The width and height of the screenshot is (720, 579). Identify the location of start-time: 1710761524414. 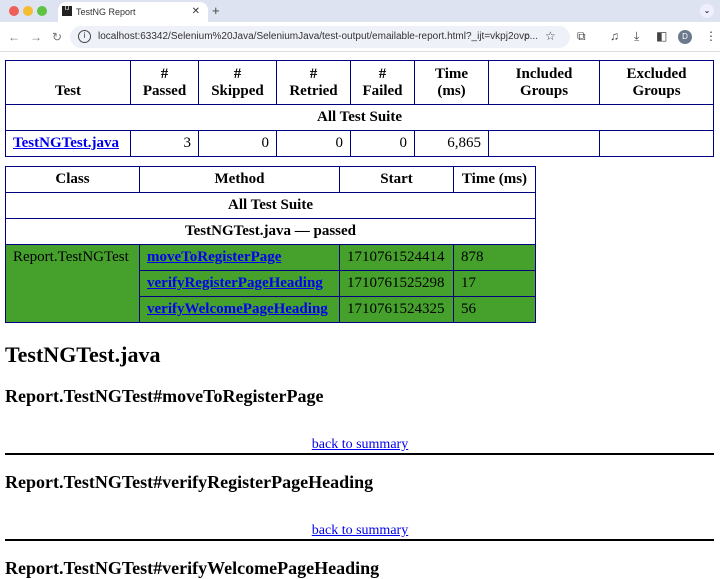
(396, 257).